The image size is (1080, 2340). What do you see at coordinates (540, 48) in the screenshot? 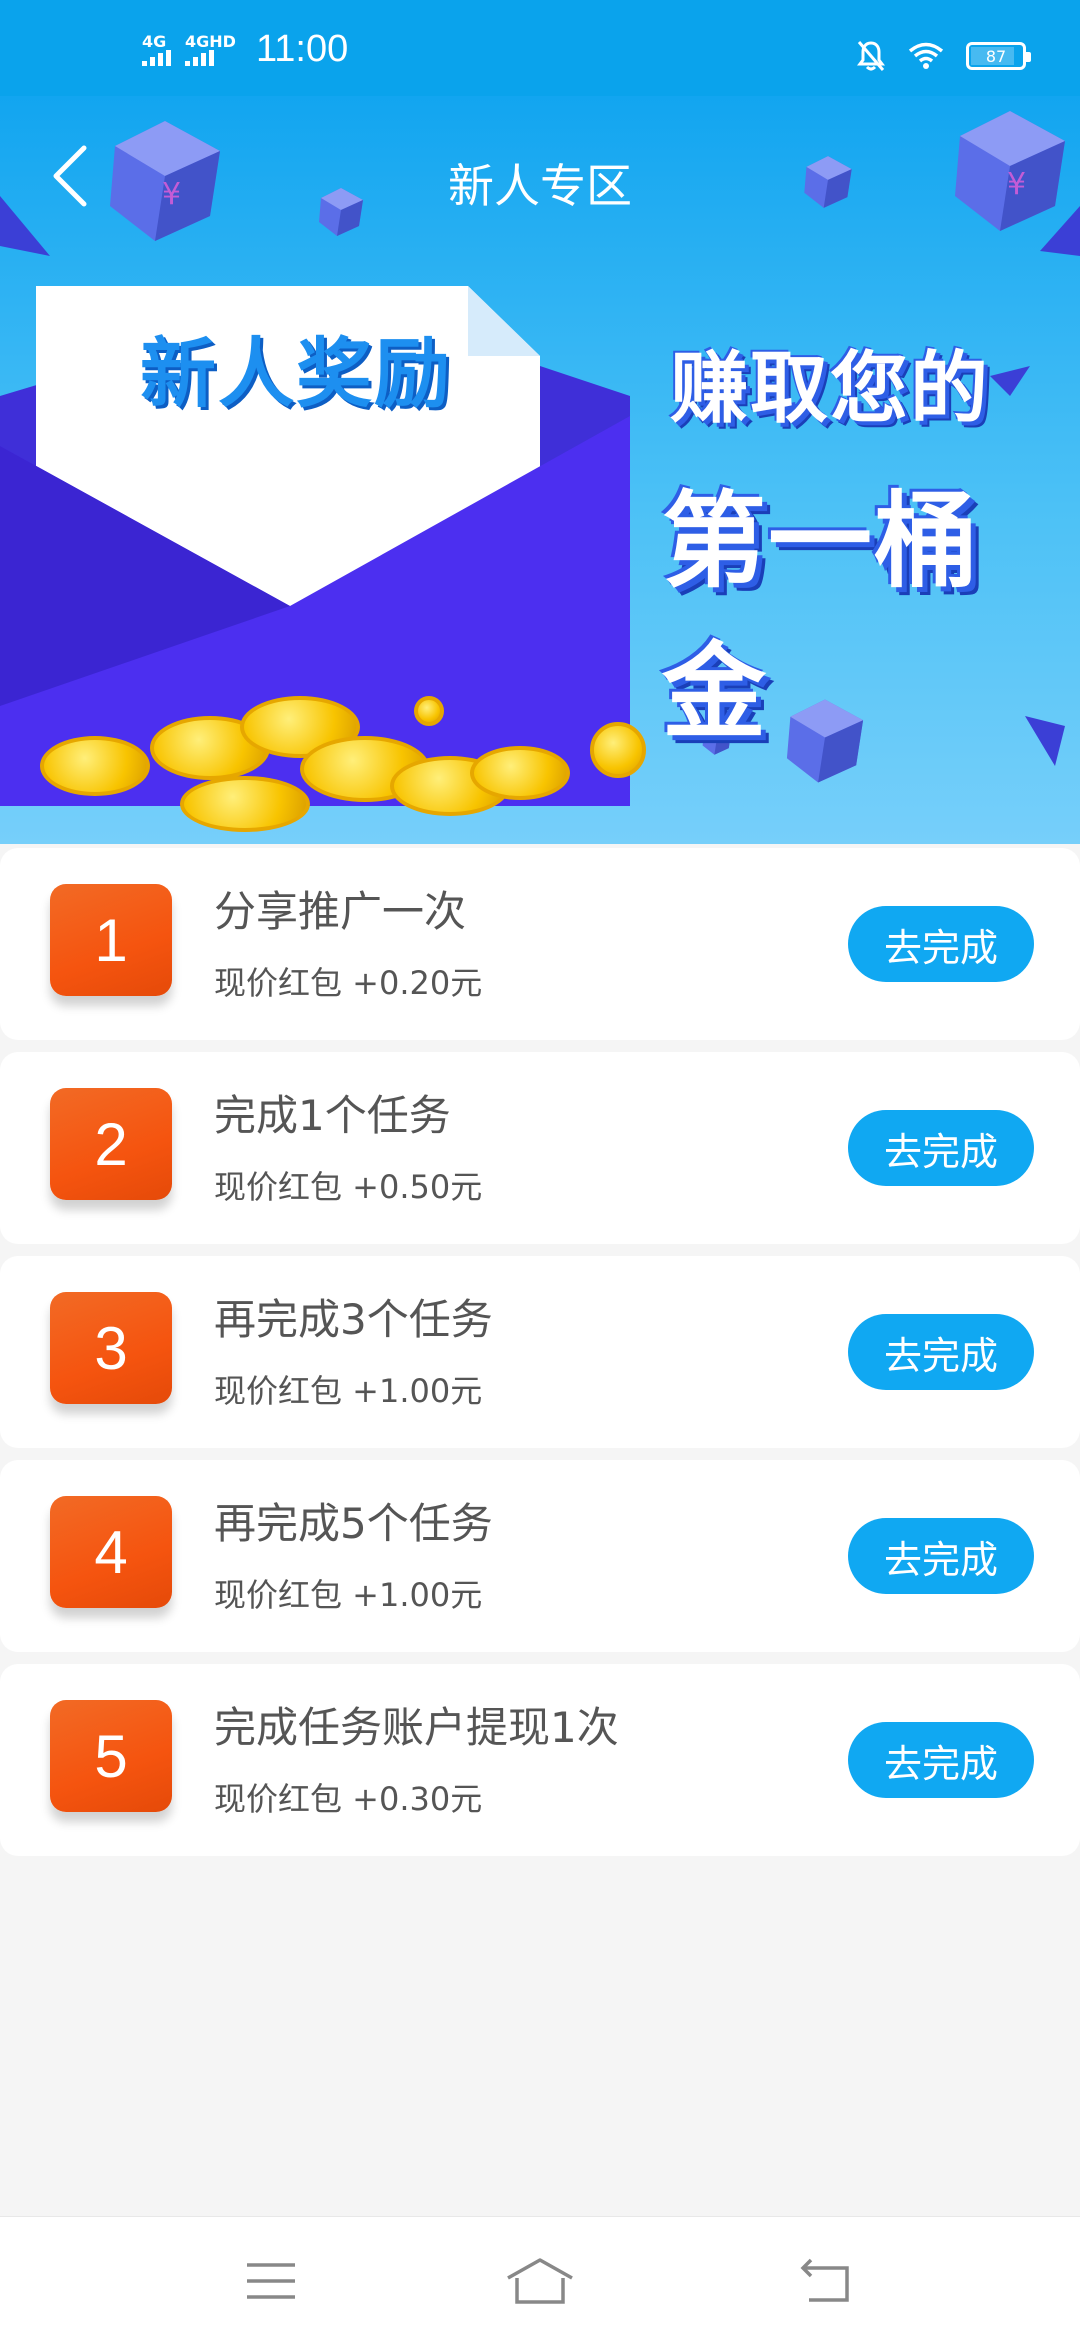
I see `status-bar: 4G 4GHD 11:00 87` at bounding box center [540, 48].